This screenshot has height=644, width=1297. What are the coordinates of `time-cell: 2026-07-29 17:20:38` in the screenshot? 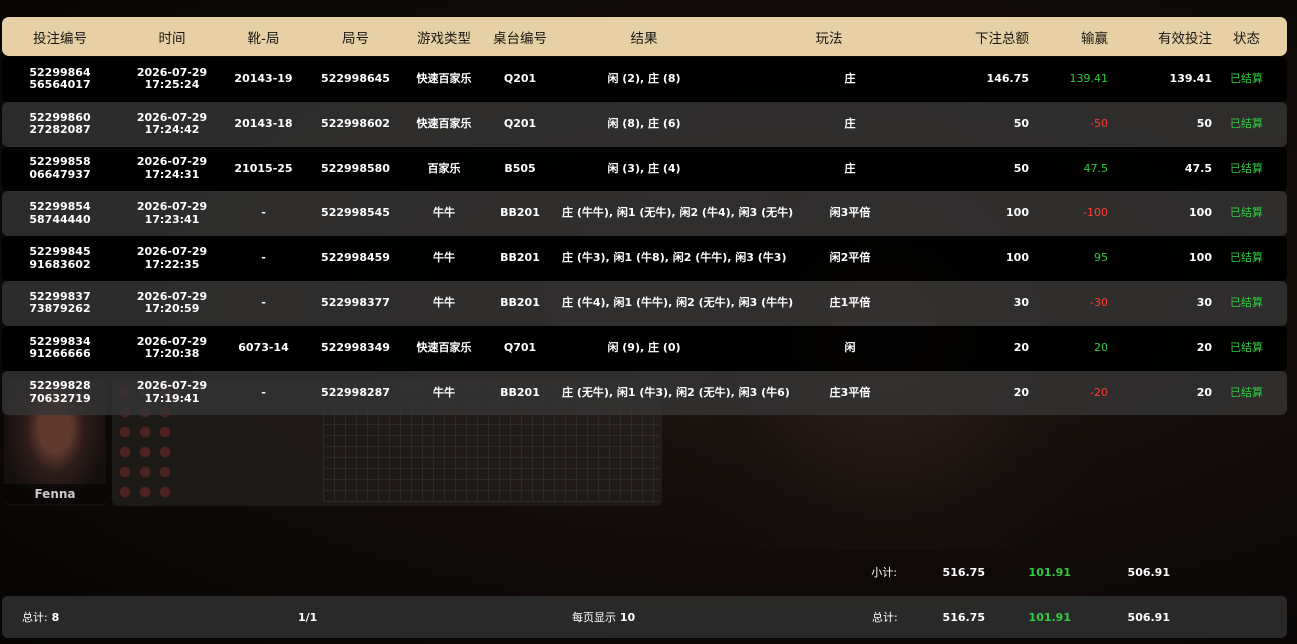 It's located at (172, 348).